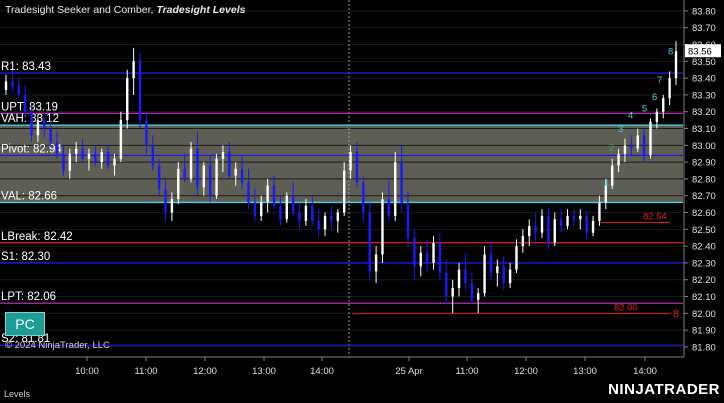 This screenshot has width=724, height=403. Describe the element at coordinates (87, 371) in the screenshot. I see `x-tick-label: 10:00` at that location.